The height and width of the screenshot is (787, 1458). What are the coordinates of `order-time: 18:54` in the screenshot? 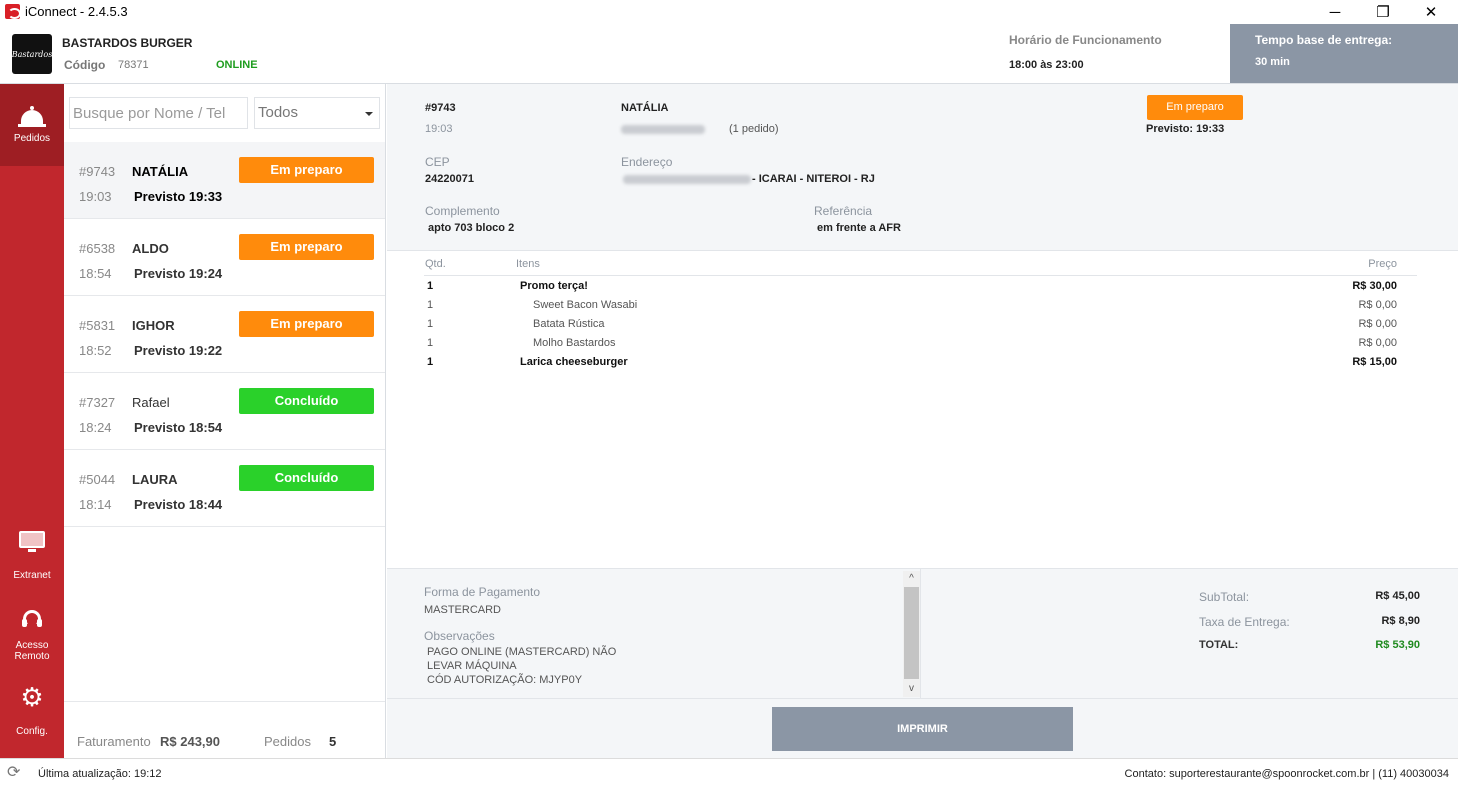 It's located at (95, 273).